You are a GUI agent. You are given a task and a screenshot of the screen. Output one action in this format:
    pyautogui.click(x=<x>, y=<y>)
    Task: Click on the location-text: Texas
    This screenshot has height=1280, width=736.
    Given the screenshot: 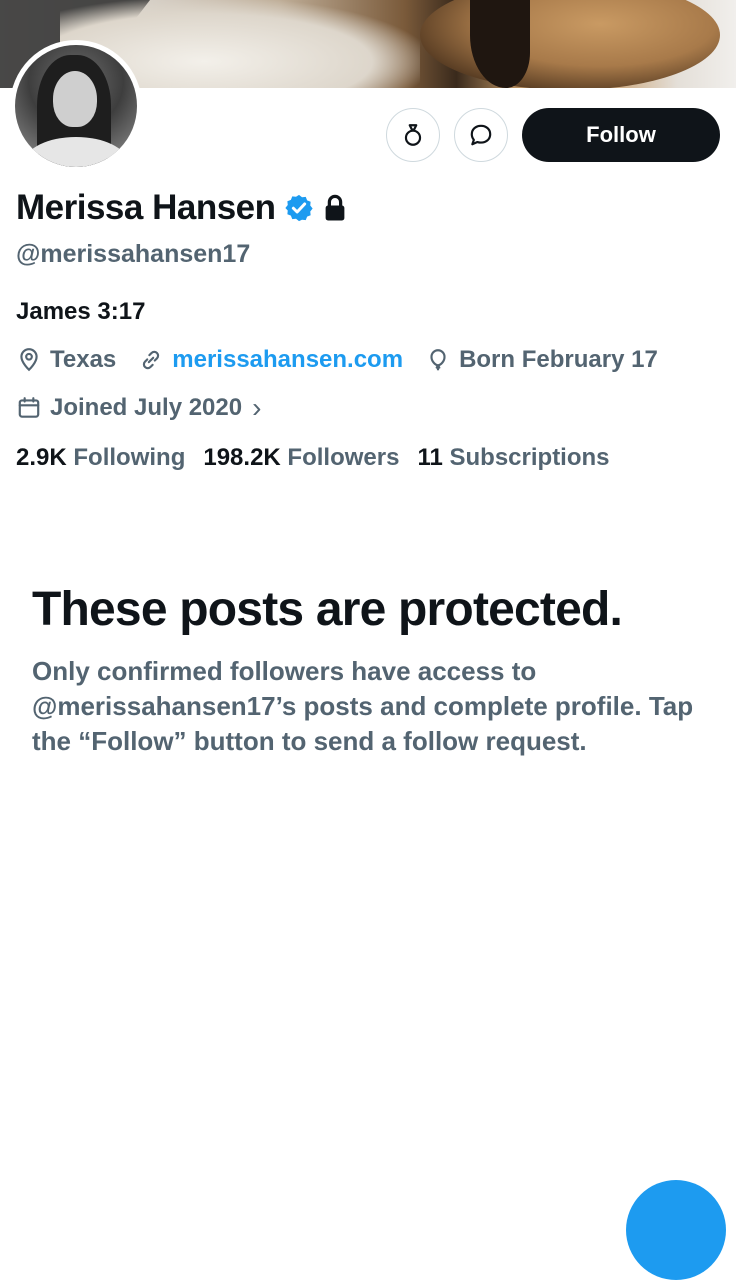 What is the action you would take?
    pyautogui.click(x=83, y=359)
    